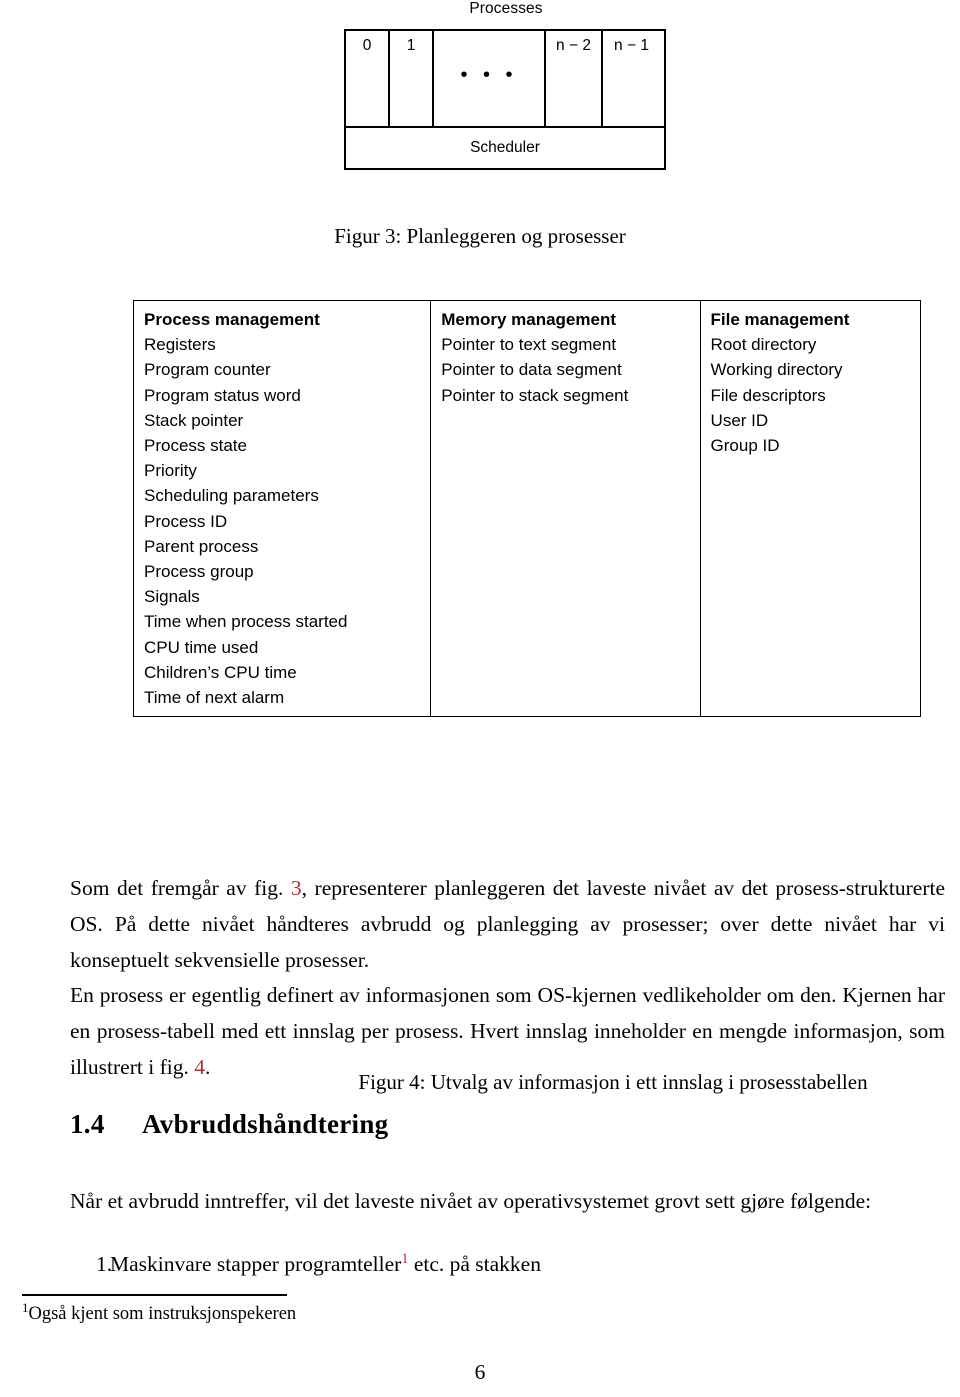 Image resolution: width=960 pixels, height=1397 pixels. What do you see at coordinates (776, 370) in the screenshot?
I see `field-working-directory: Working directory` at bounding box center [776, 370].